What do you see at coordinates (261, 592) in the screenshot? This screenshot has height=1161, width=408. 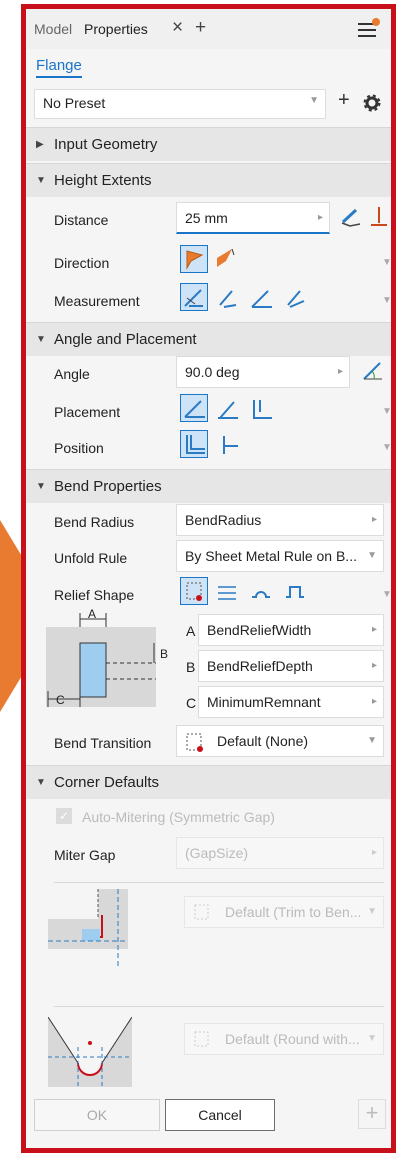 I see `relief-round-icon` at bounding box center [261, 592].